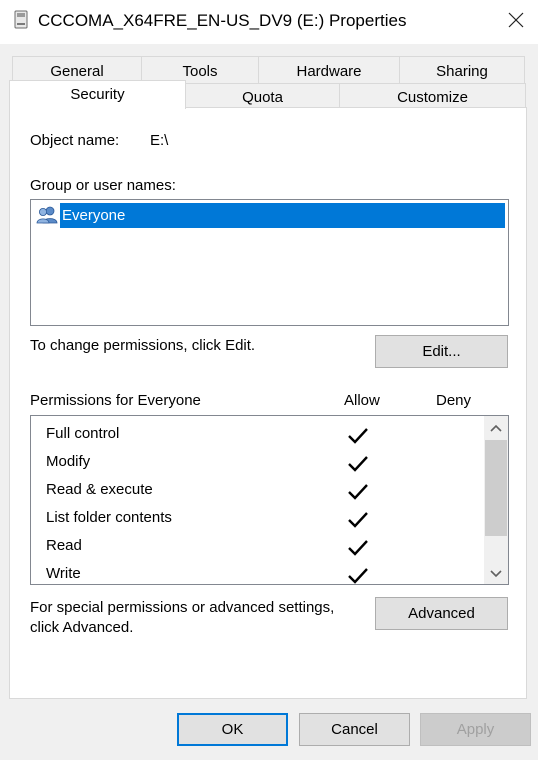 Image resolution: width=538 pixels, height=760 pixels. I want to click on permission-row: Modify, so click(68, 461).